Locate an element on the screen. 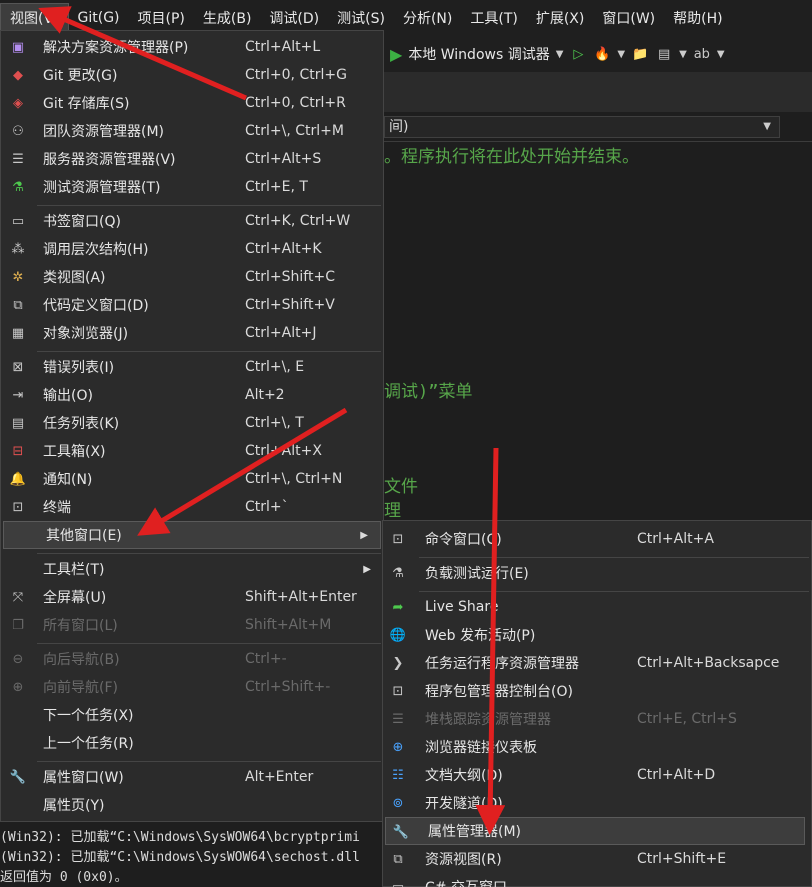 Image resolution: width=812 pixels, height=887 pixels. menu-item-label: 测试资源管理器(T) is located at coordinates (102, 188).